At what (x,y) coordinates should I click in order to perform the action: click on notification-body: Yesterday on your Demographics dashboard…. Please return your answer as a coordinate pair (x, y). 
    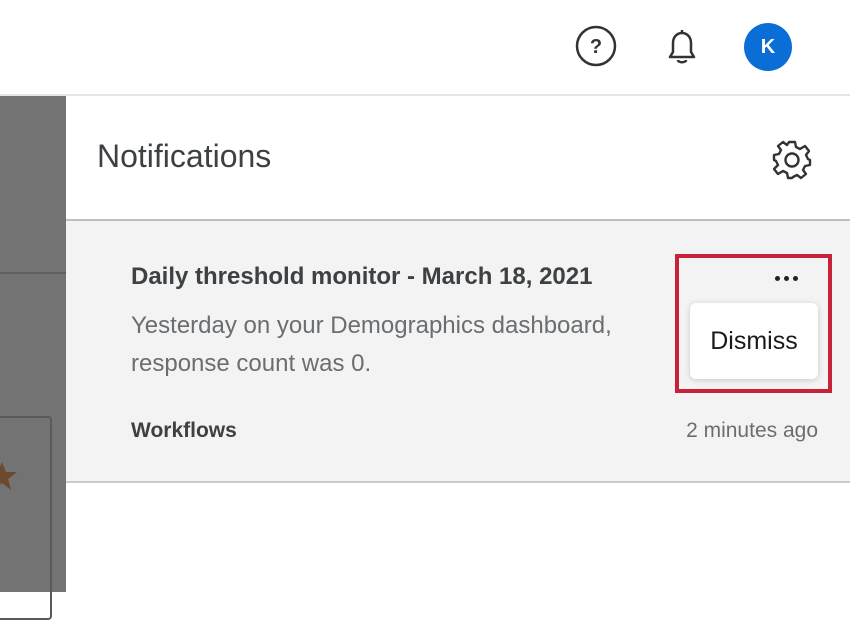
    Looking at the image, I should click on (371, 344).